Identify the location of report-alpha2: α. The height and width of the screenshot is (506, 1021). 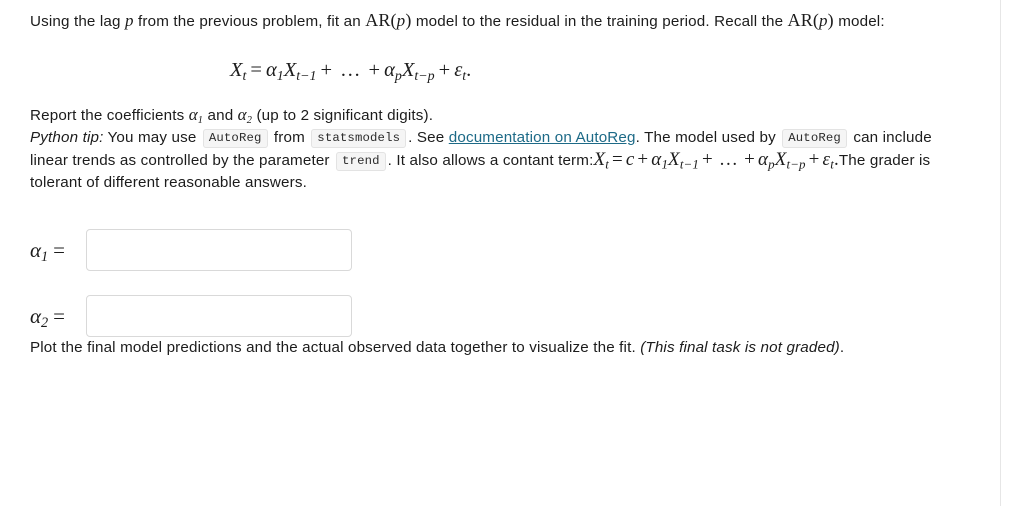
(242, 114).